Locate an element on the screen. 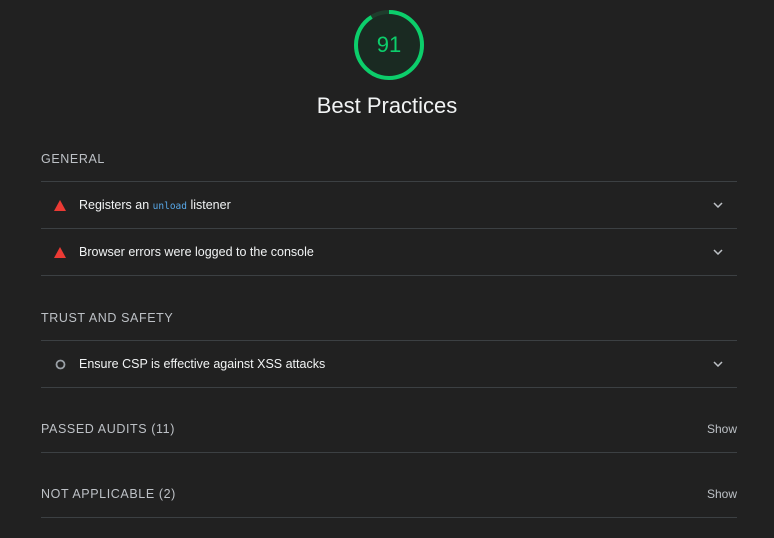  audit-title: Registers an unload listener is located at coordinates (155, 205).